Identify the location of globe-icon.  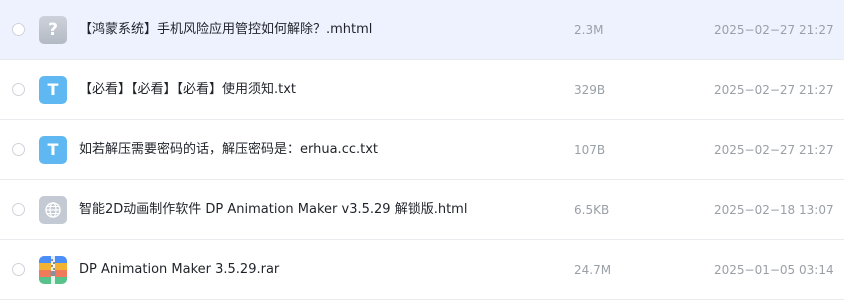
(53, 210).